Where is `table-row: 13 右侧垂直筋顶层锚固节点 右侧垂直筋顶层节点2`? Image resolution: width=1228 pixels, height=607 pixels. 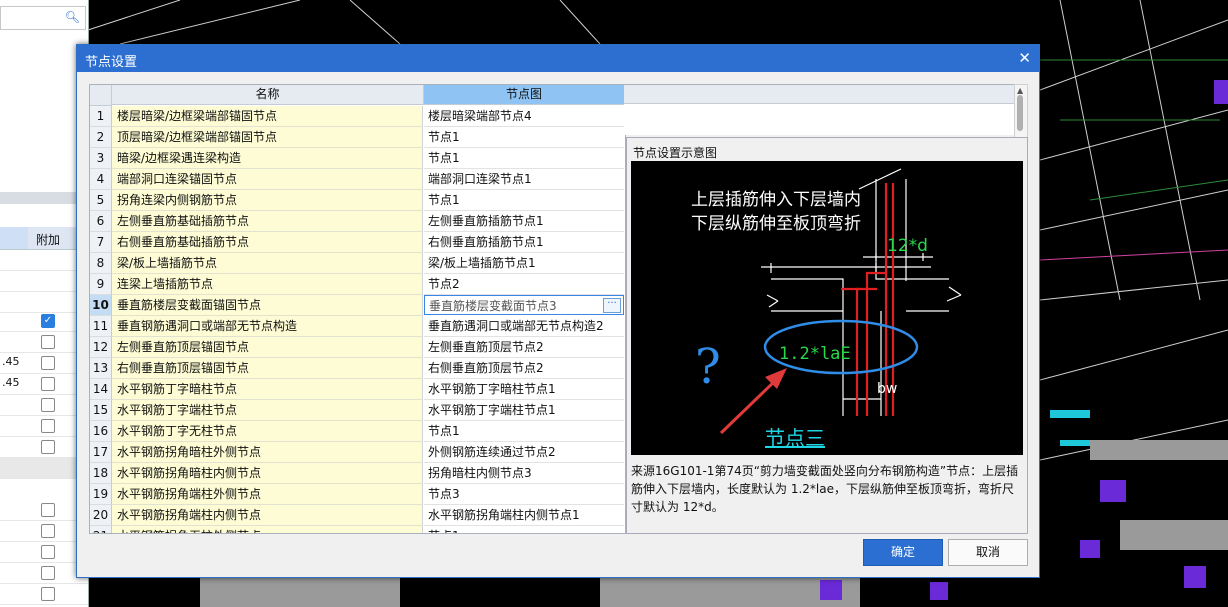 table-row: 13 右侧垂直筋顶层锚固节点 右侧垂直筋顶层节点2 is located at coordinates (357, 368).